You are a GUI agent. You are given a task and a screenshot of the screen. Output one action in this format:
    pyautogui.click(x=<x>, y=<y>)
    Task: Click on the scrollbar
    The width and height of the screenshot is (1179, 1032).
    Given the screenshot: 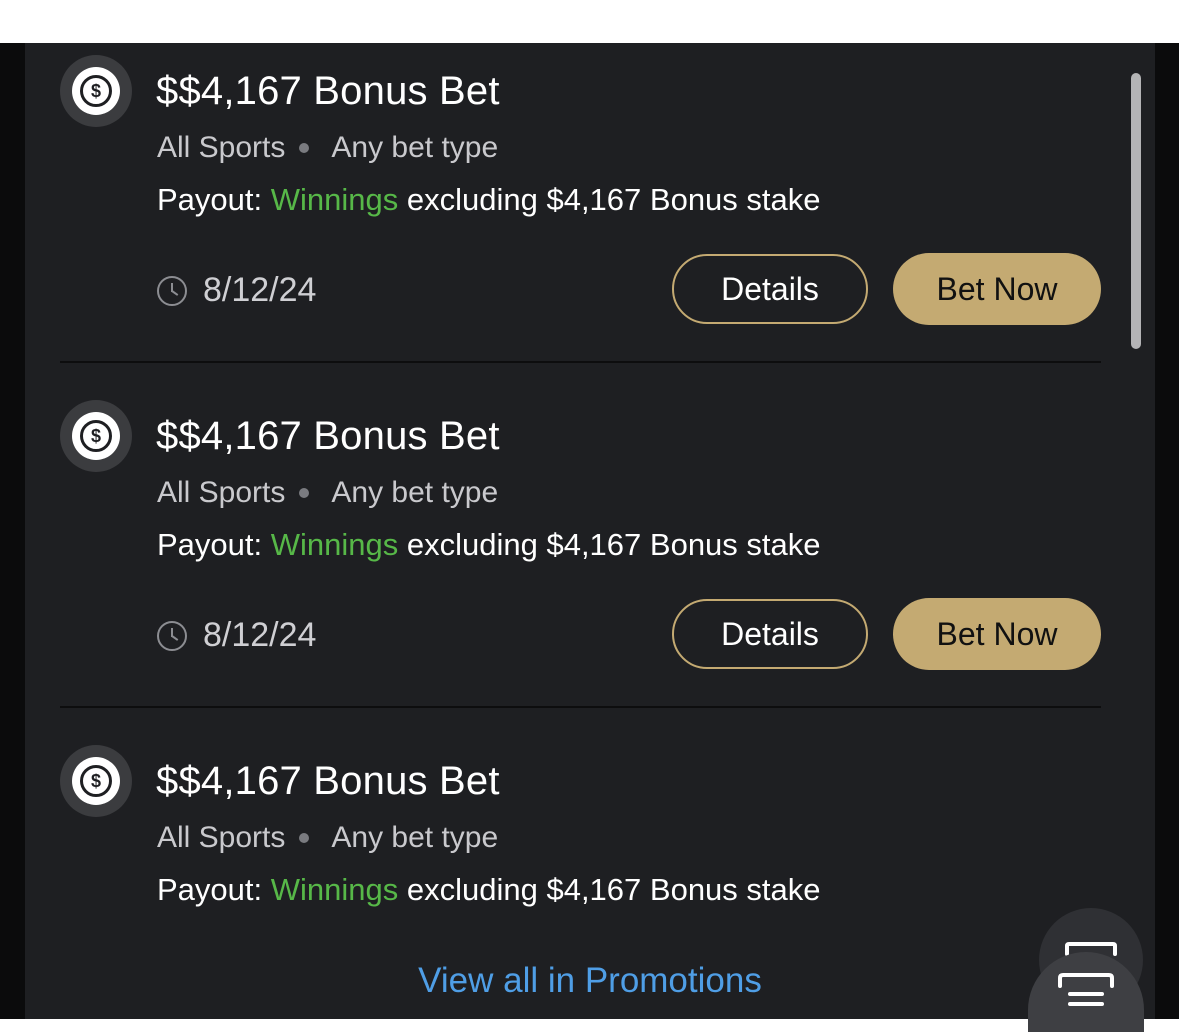 What is the action you would take?
    pyautogui.click(x=1136, y=211)
    